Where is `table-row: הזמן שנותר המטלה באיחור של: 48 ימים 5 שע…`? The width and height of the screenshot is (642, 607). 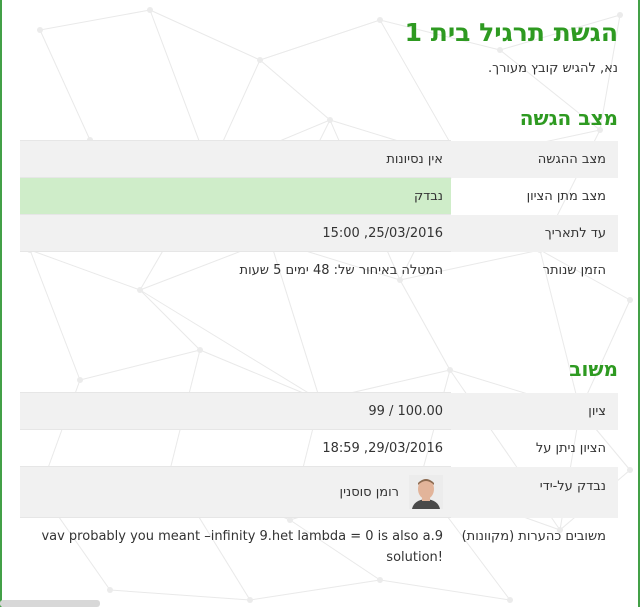
table-row: הזמן שנותר המטלה באיחור של: 48 ימים 5 שע… is located at coordinates (319, 270).